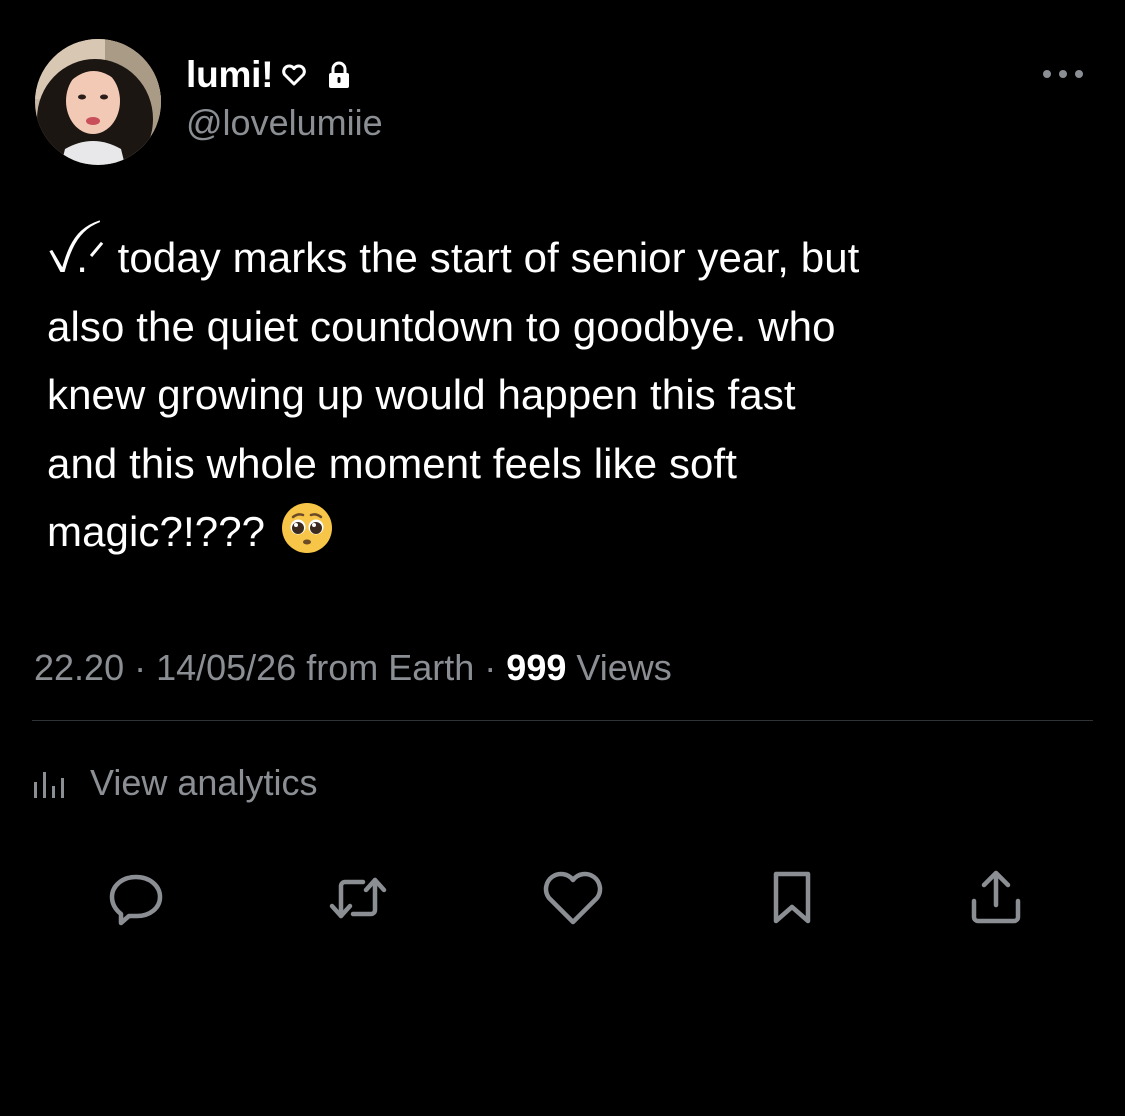 The width and height of the screenshot is (1125, 1116). What do you see at coordinates (226, 667) in the screenshot?
I see `tweet-date: 14/05/26` at bounding box center [226, 667].